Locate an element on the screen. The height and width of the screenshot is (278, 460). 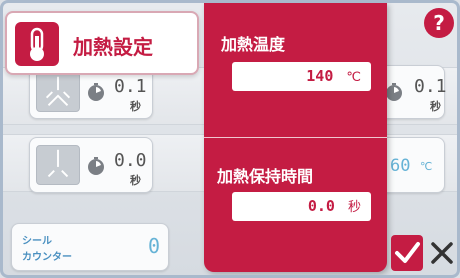
heating-hold-time-input: 0.0 秒 is located at coordinates (301, 206).